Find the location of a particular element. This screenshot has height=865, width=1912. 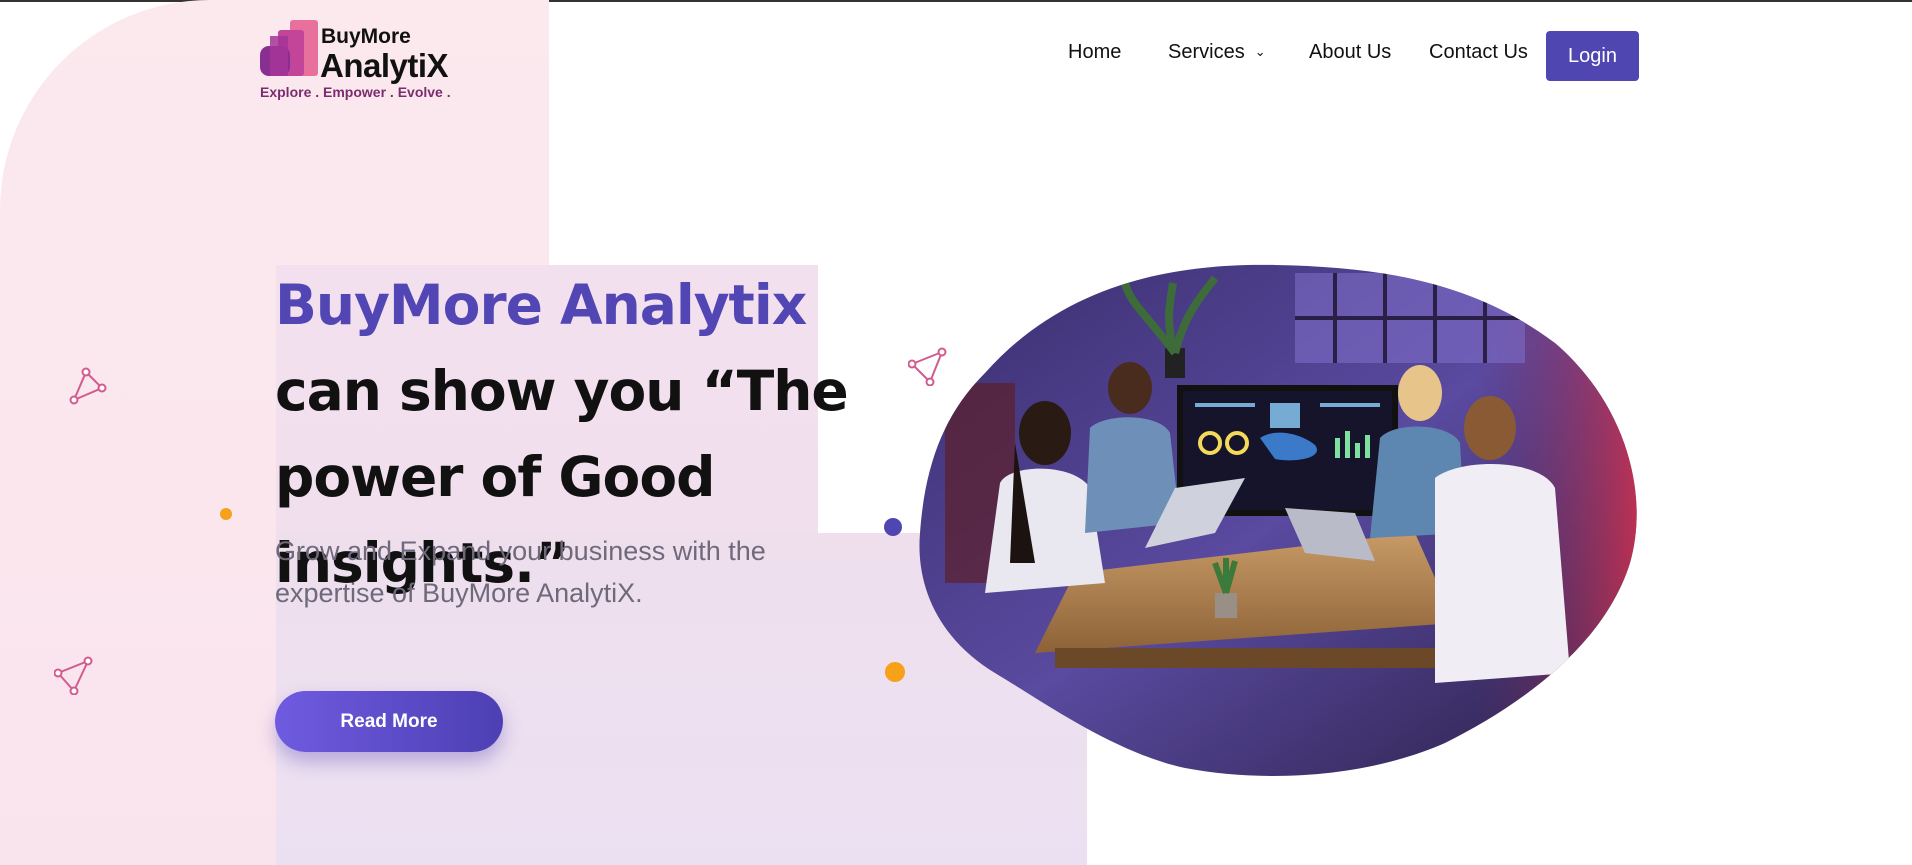

nav-services-label: Services is located at coordinates (1206, 52).